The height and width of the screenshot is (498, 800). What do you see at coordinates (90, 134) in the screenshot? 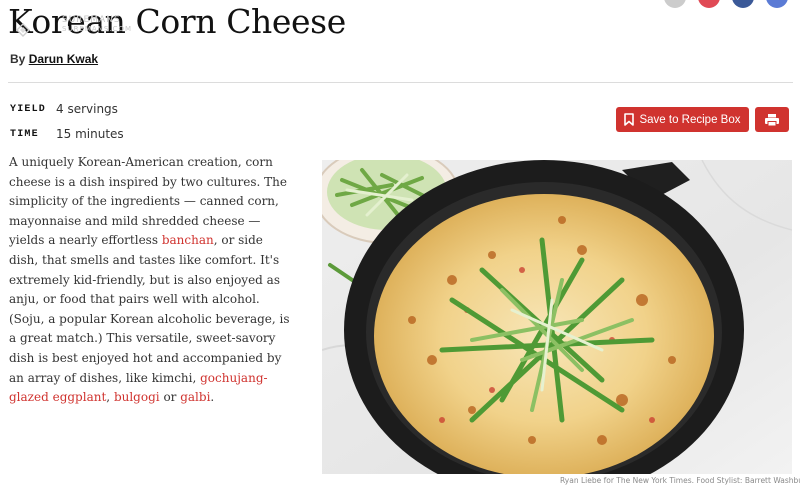
I see `time-value: 15 minutes` at bounding box center [90, 134].